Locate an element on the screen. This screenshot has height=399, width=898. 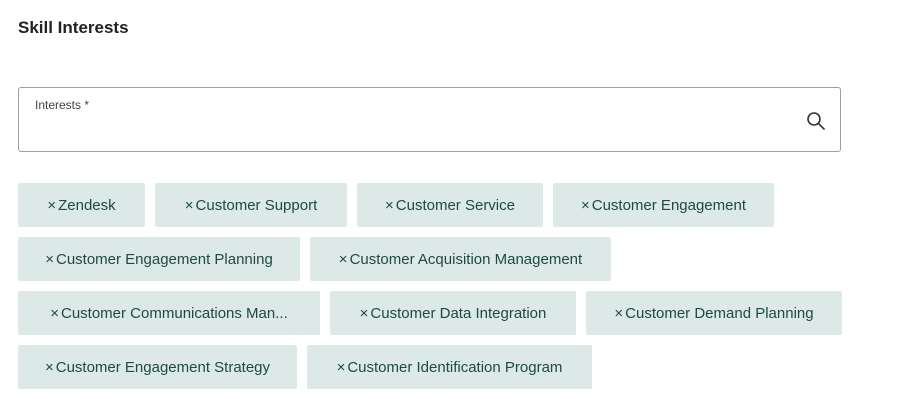
interest-chip: × Zendesk is located at coordinates (81, 205).